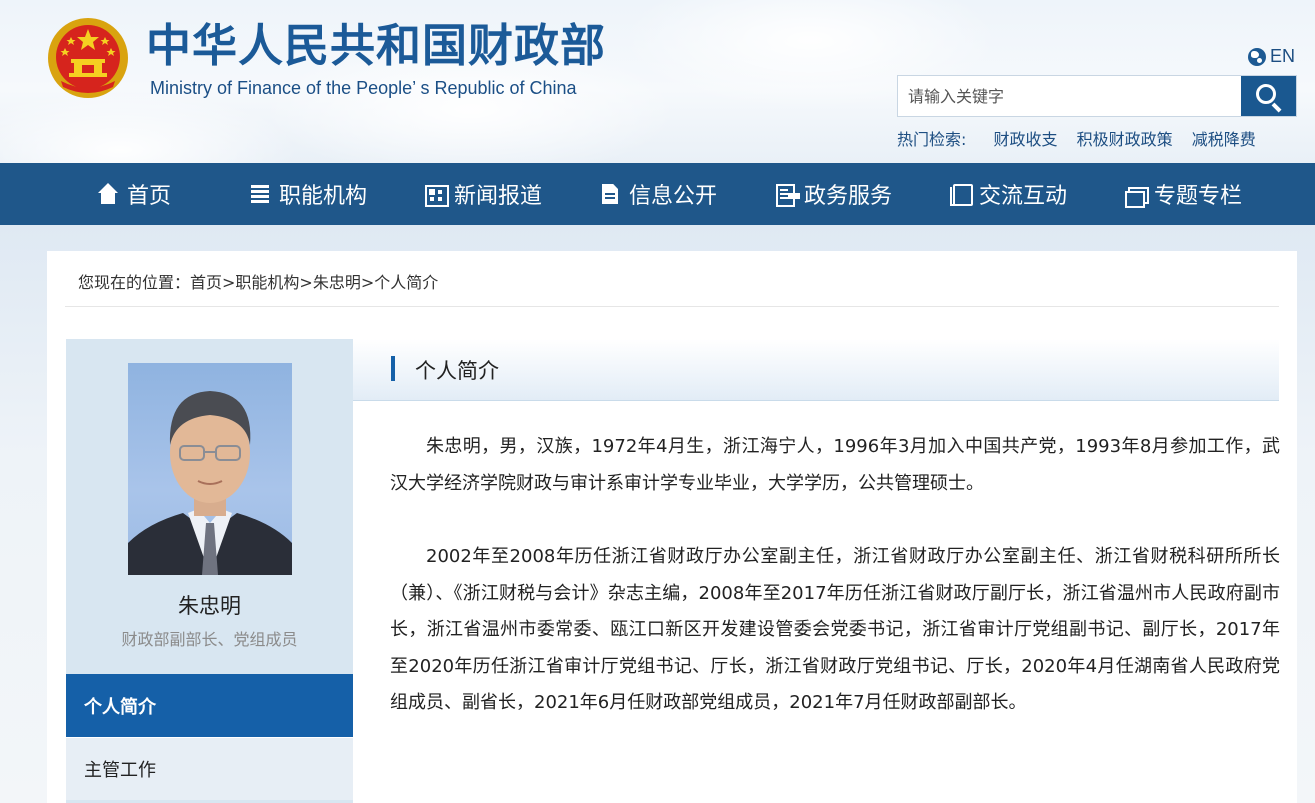  What do you see at coordinates (610, 194) in the screenshot?
I see `document-icon` at bounding box center [610, 194].